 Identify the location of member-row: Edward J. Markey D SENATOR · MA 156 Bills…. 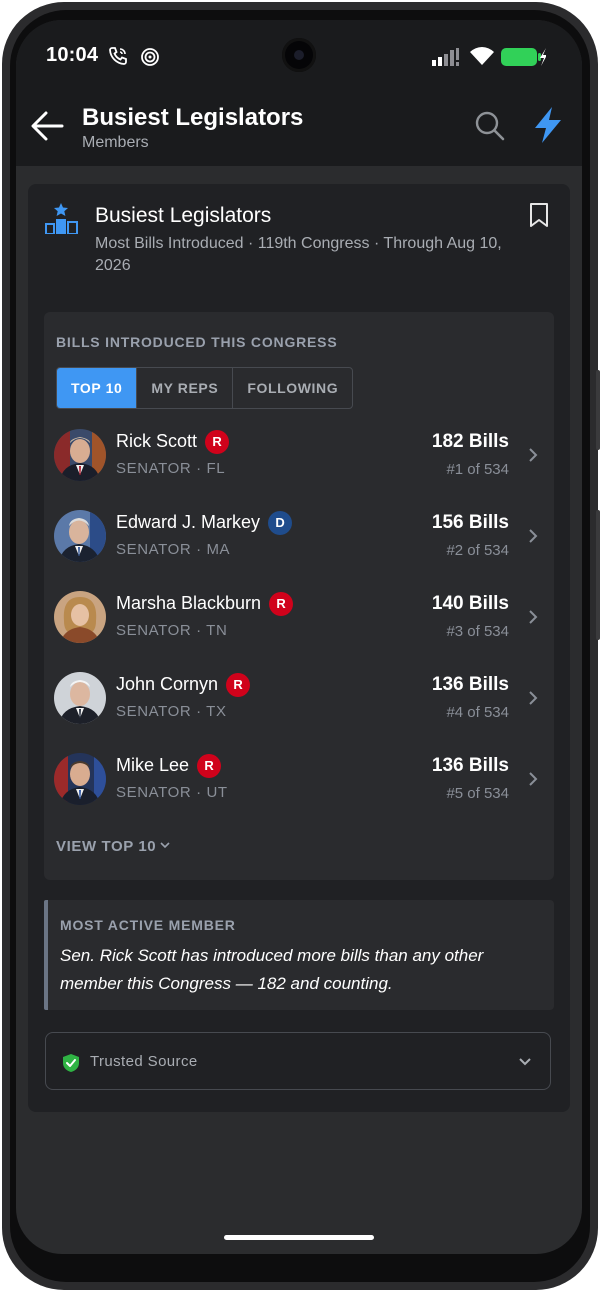
(299, 536).